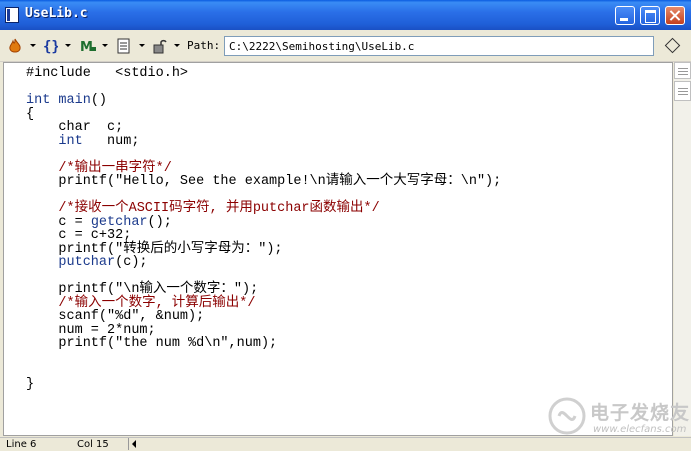  What do you see at coordinates (21, 444) in the screenshot?
I see `line-indicator: Line 6` at bounding box center [21, 444].